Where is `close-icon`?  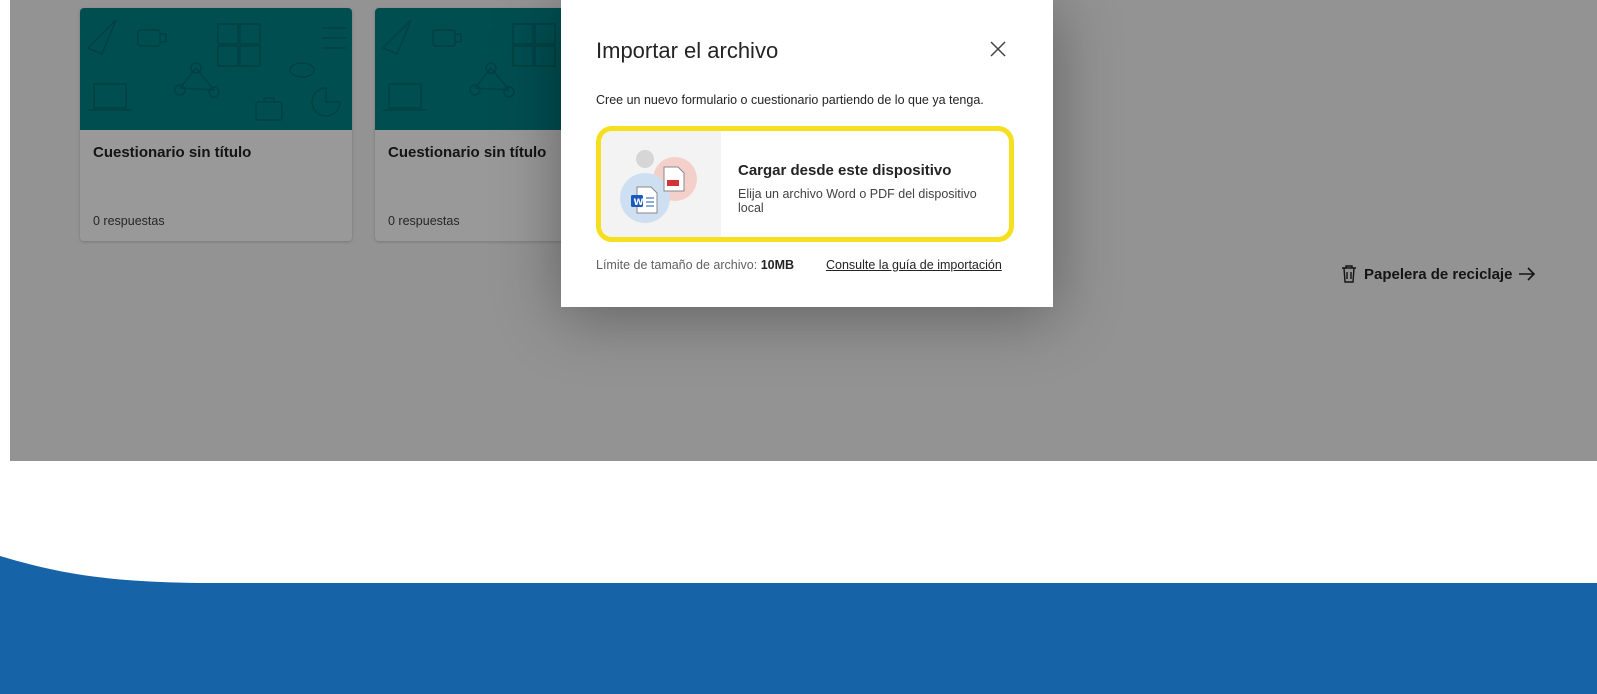
close-icon is located at coordinates (998, 49).